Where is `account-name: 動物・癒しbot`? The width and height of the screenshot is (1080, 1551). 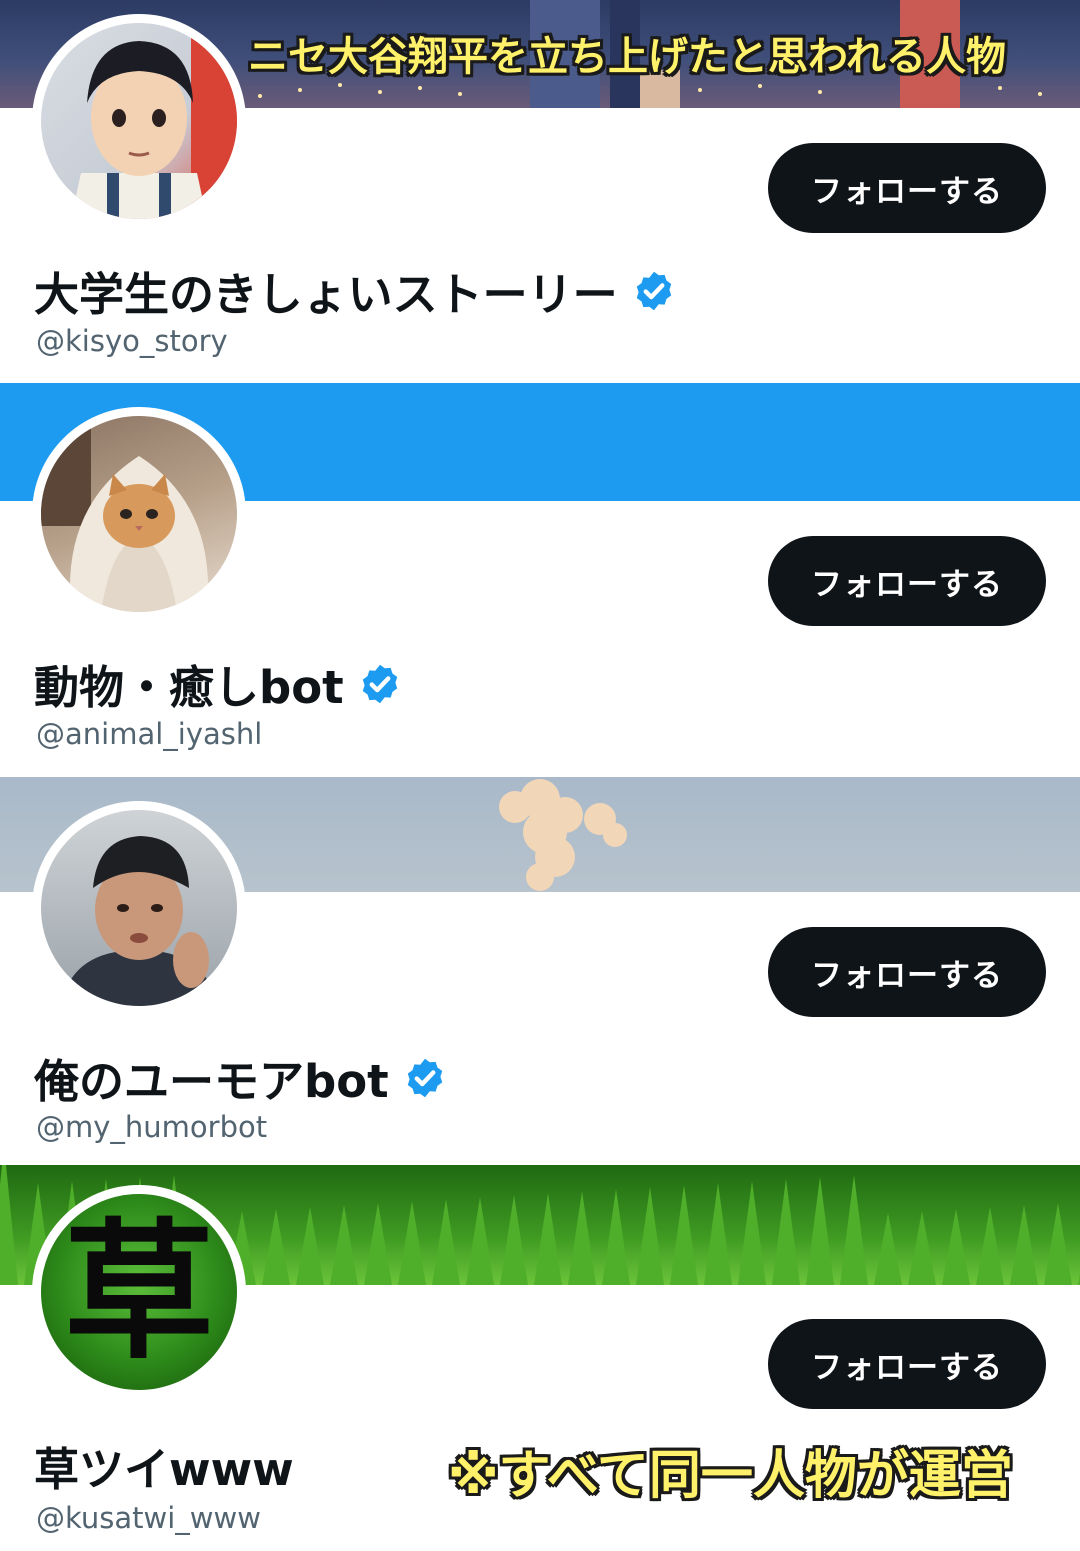 account-name: 動物・癒しbot is located at coordinates (189, 687).